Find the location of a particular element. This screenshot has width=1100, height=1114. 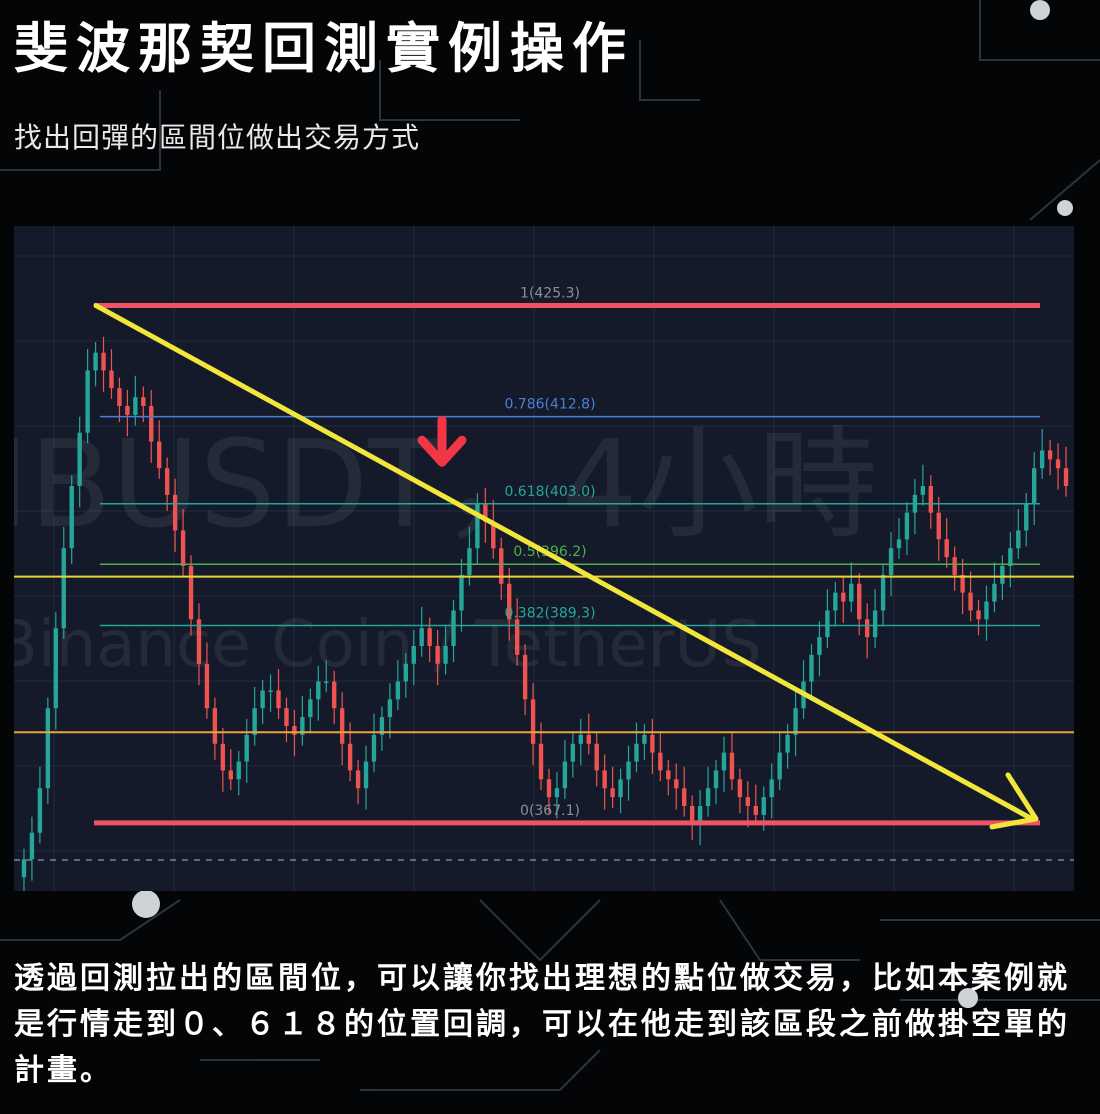

chart-watermark-name: Binance Coin / TetherUS is located at coordinates (388, 645).